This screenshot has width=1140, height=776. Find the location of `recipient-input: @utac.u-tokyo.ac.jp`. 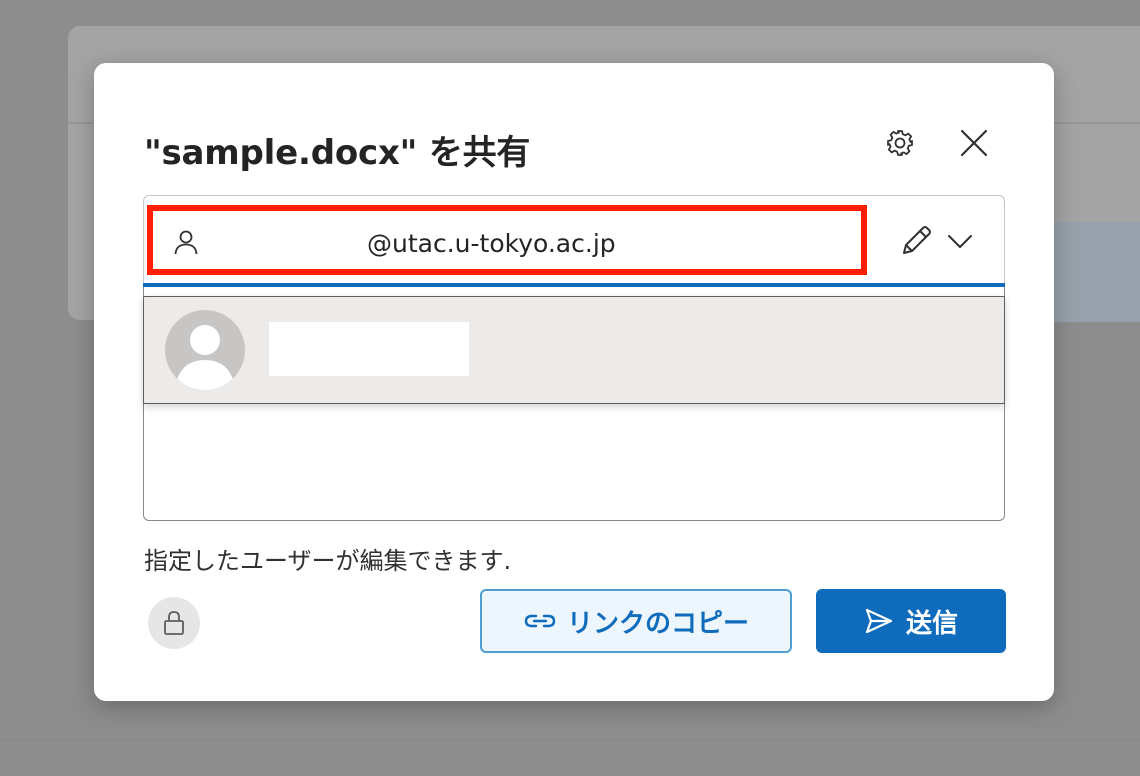

recipient-input: @utac.u-tokyo.ac.jp is located at coordinates (507, 240).